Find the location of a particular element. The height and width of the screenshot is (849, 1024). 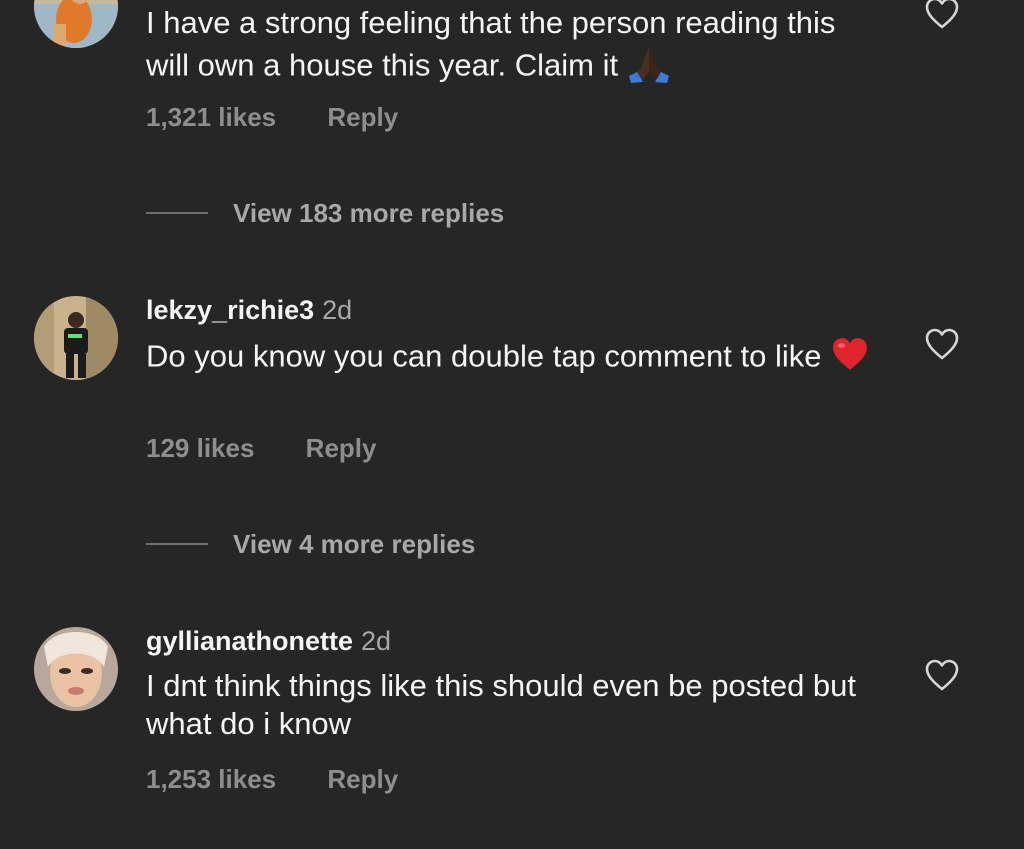

username: lekzy_richie3 is located at coordinates (230, 310).